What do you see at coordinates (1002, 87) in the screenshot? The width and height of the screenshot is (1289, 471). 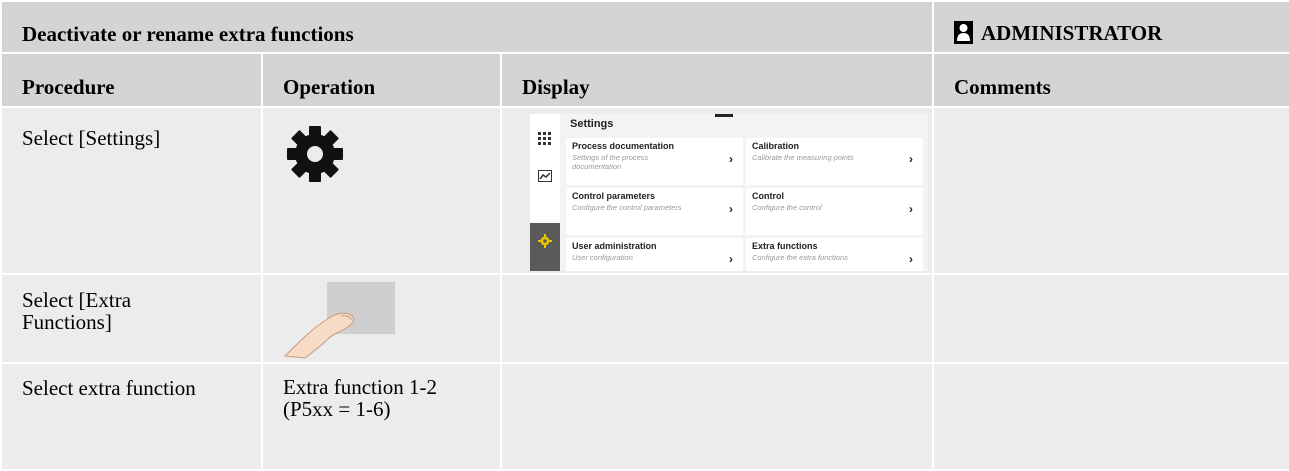 I see `header-comments-label: Comments` at bounding box center [1002, 87].